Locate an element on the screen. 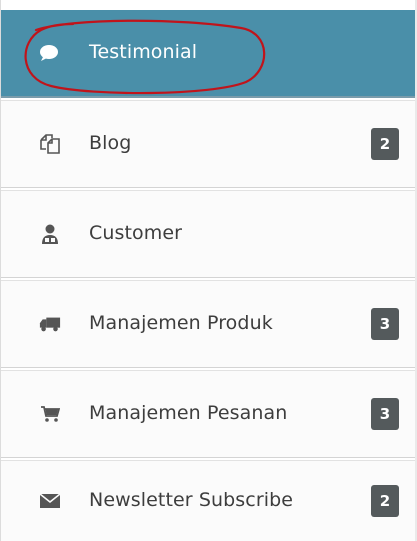  cart-icon is located at coordinates (50, 414).